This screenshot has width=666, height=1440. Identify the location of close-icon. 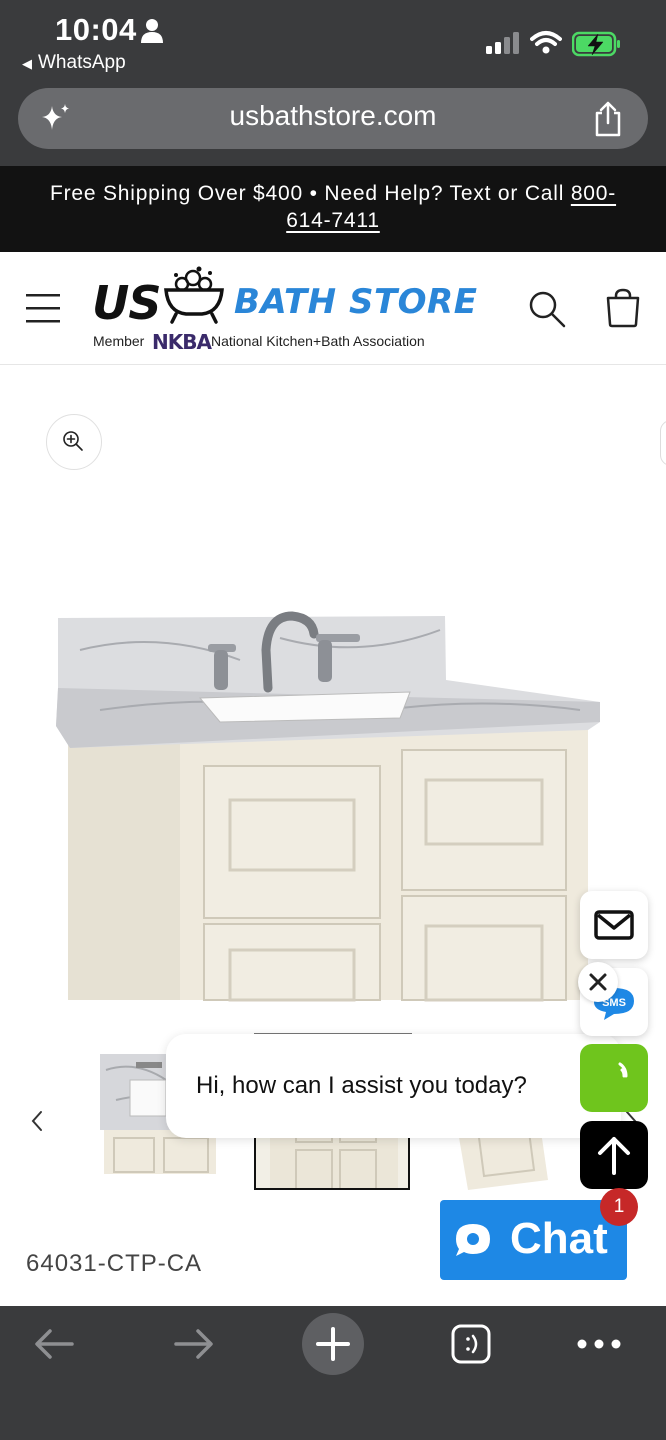
(598, 982).